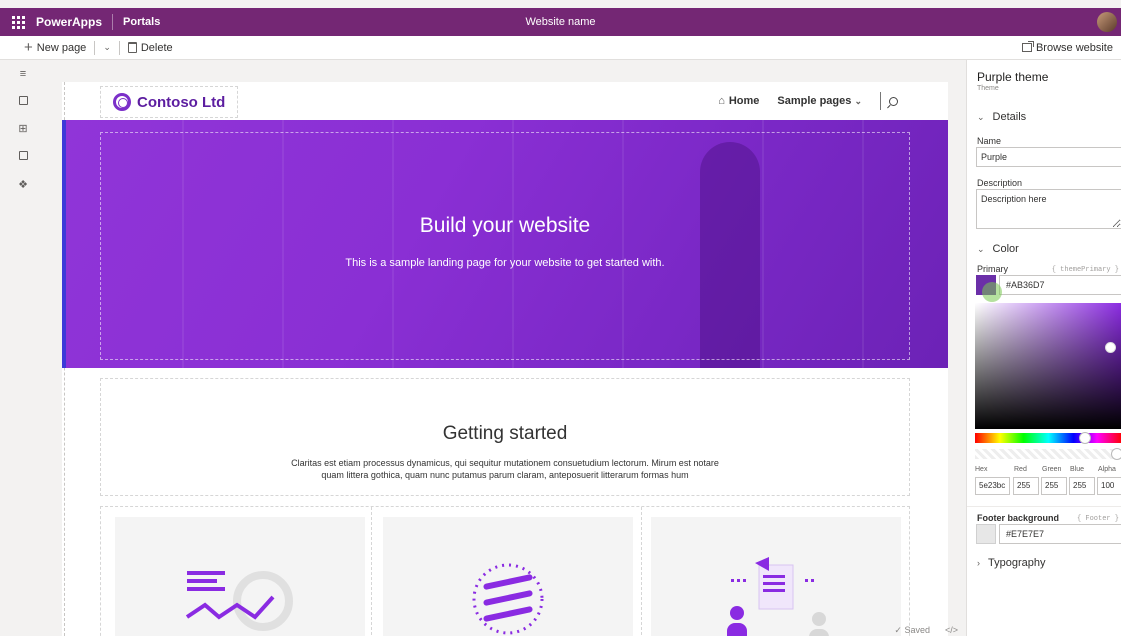 Image resolution: width=1121 pixels, height=636 pixels. I want to click on templates-icon: ❖, so click(23, 185).